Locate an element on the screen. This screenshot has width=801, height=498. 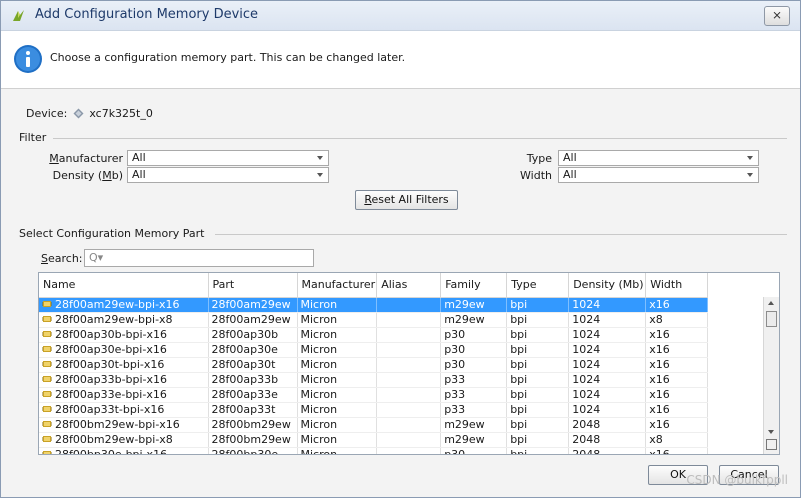
table-cell: 28f00bp30e-bpi-x16 is located at coordinates (124, 450).